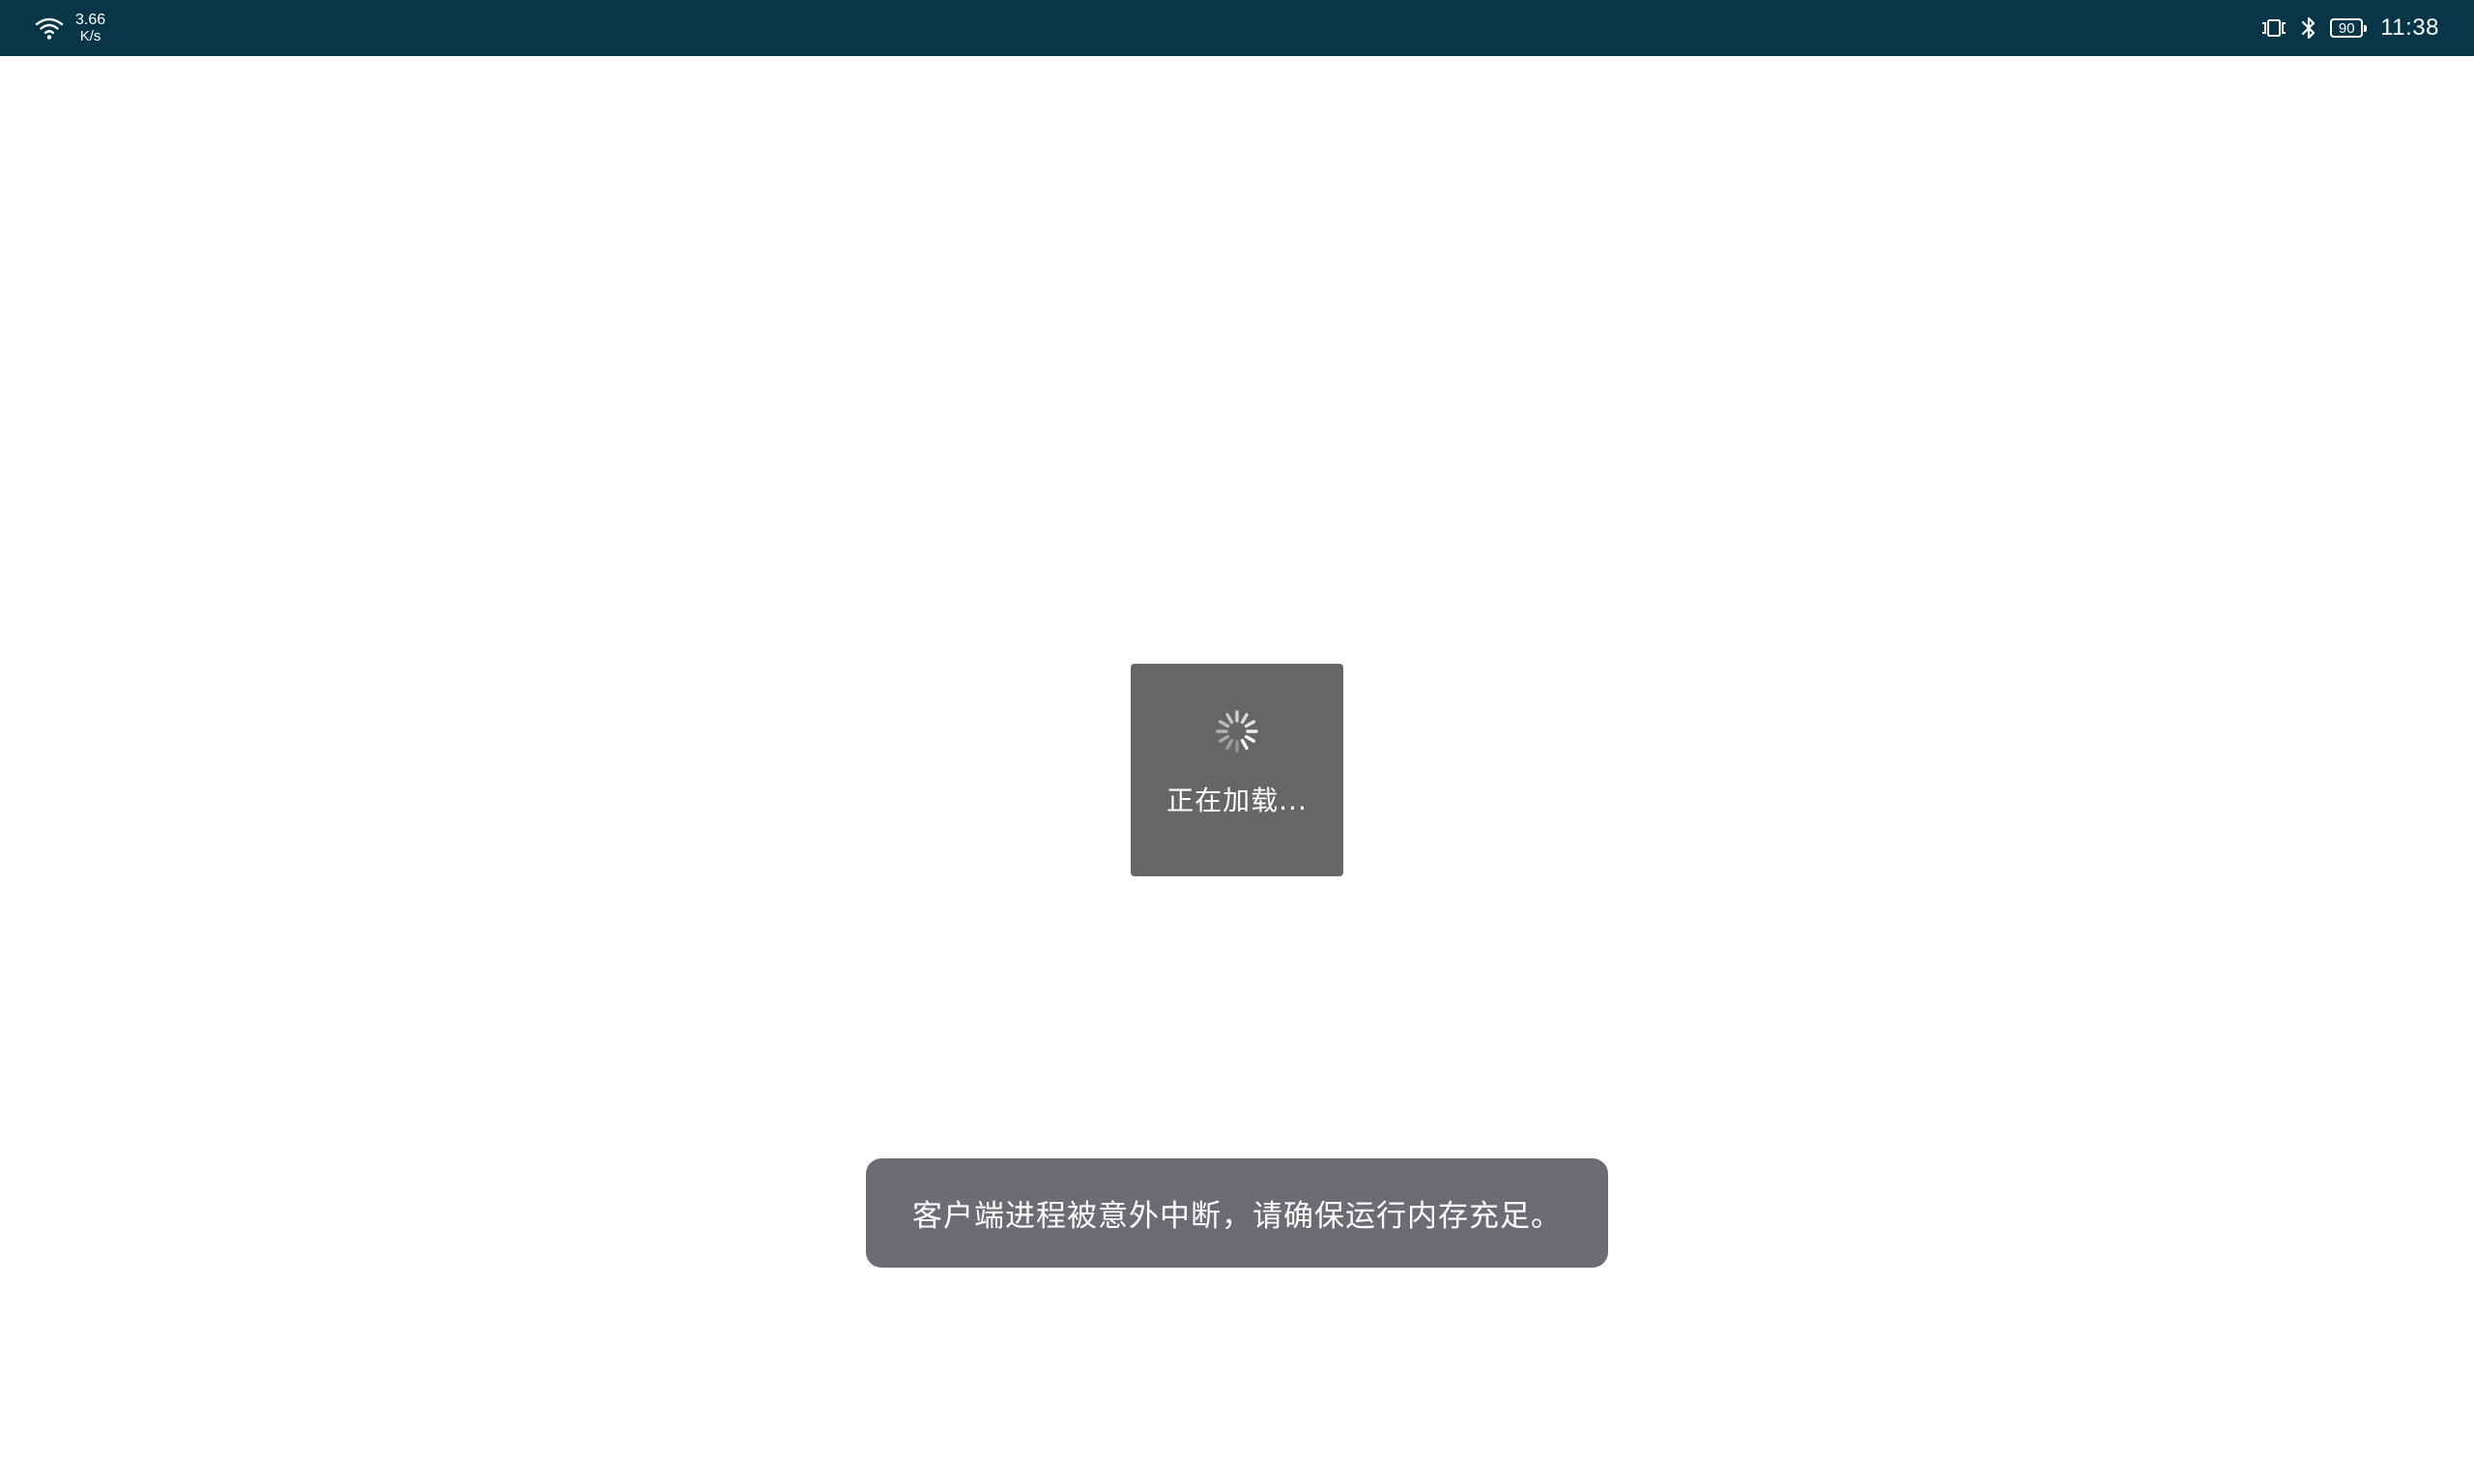 This screenshot has height=1484, width=2474. What do you see at coordinates (2275, 28) in the screenshot?
I see `vibrate-icon` at bounding box center [2275, 28].